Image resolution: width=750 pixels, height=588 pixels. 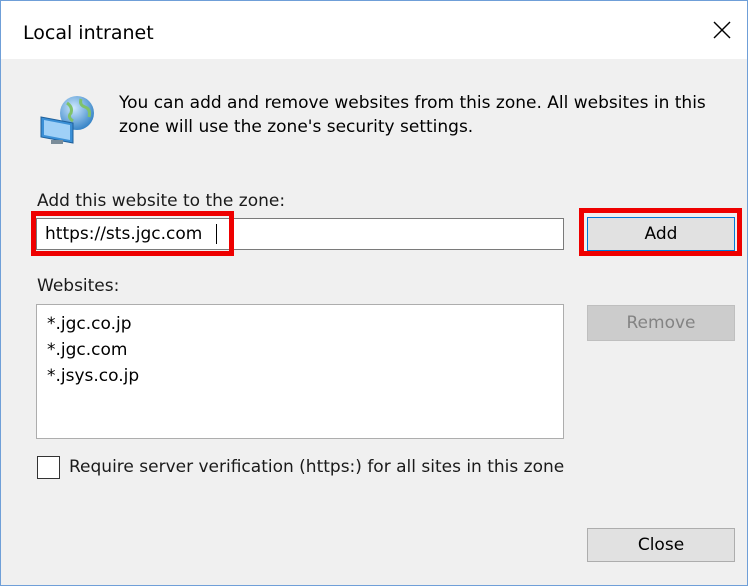 What do you see at coordinates (374, 30) in the screenshot?
I see `title-bar: Local intranet` at bounding box center [374, 30].